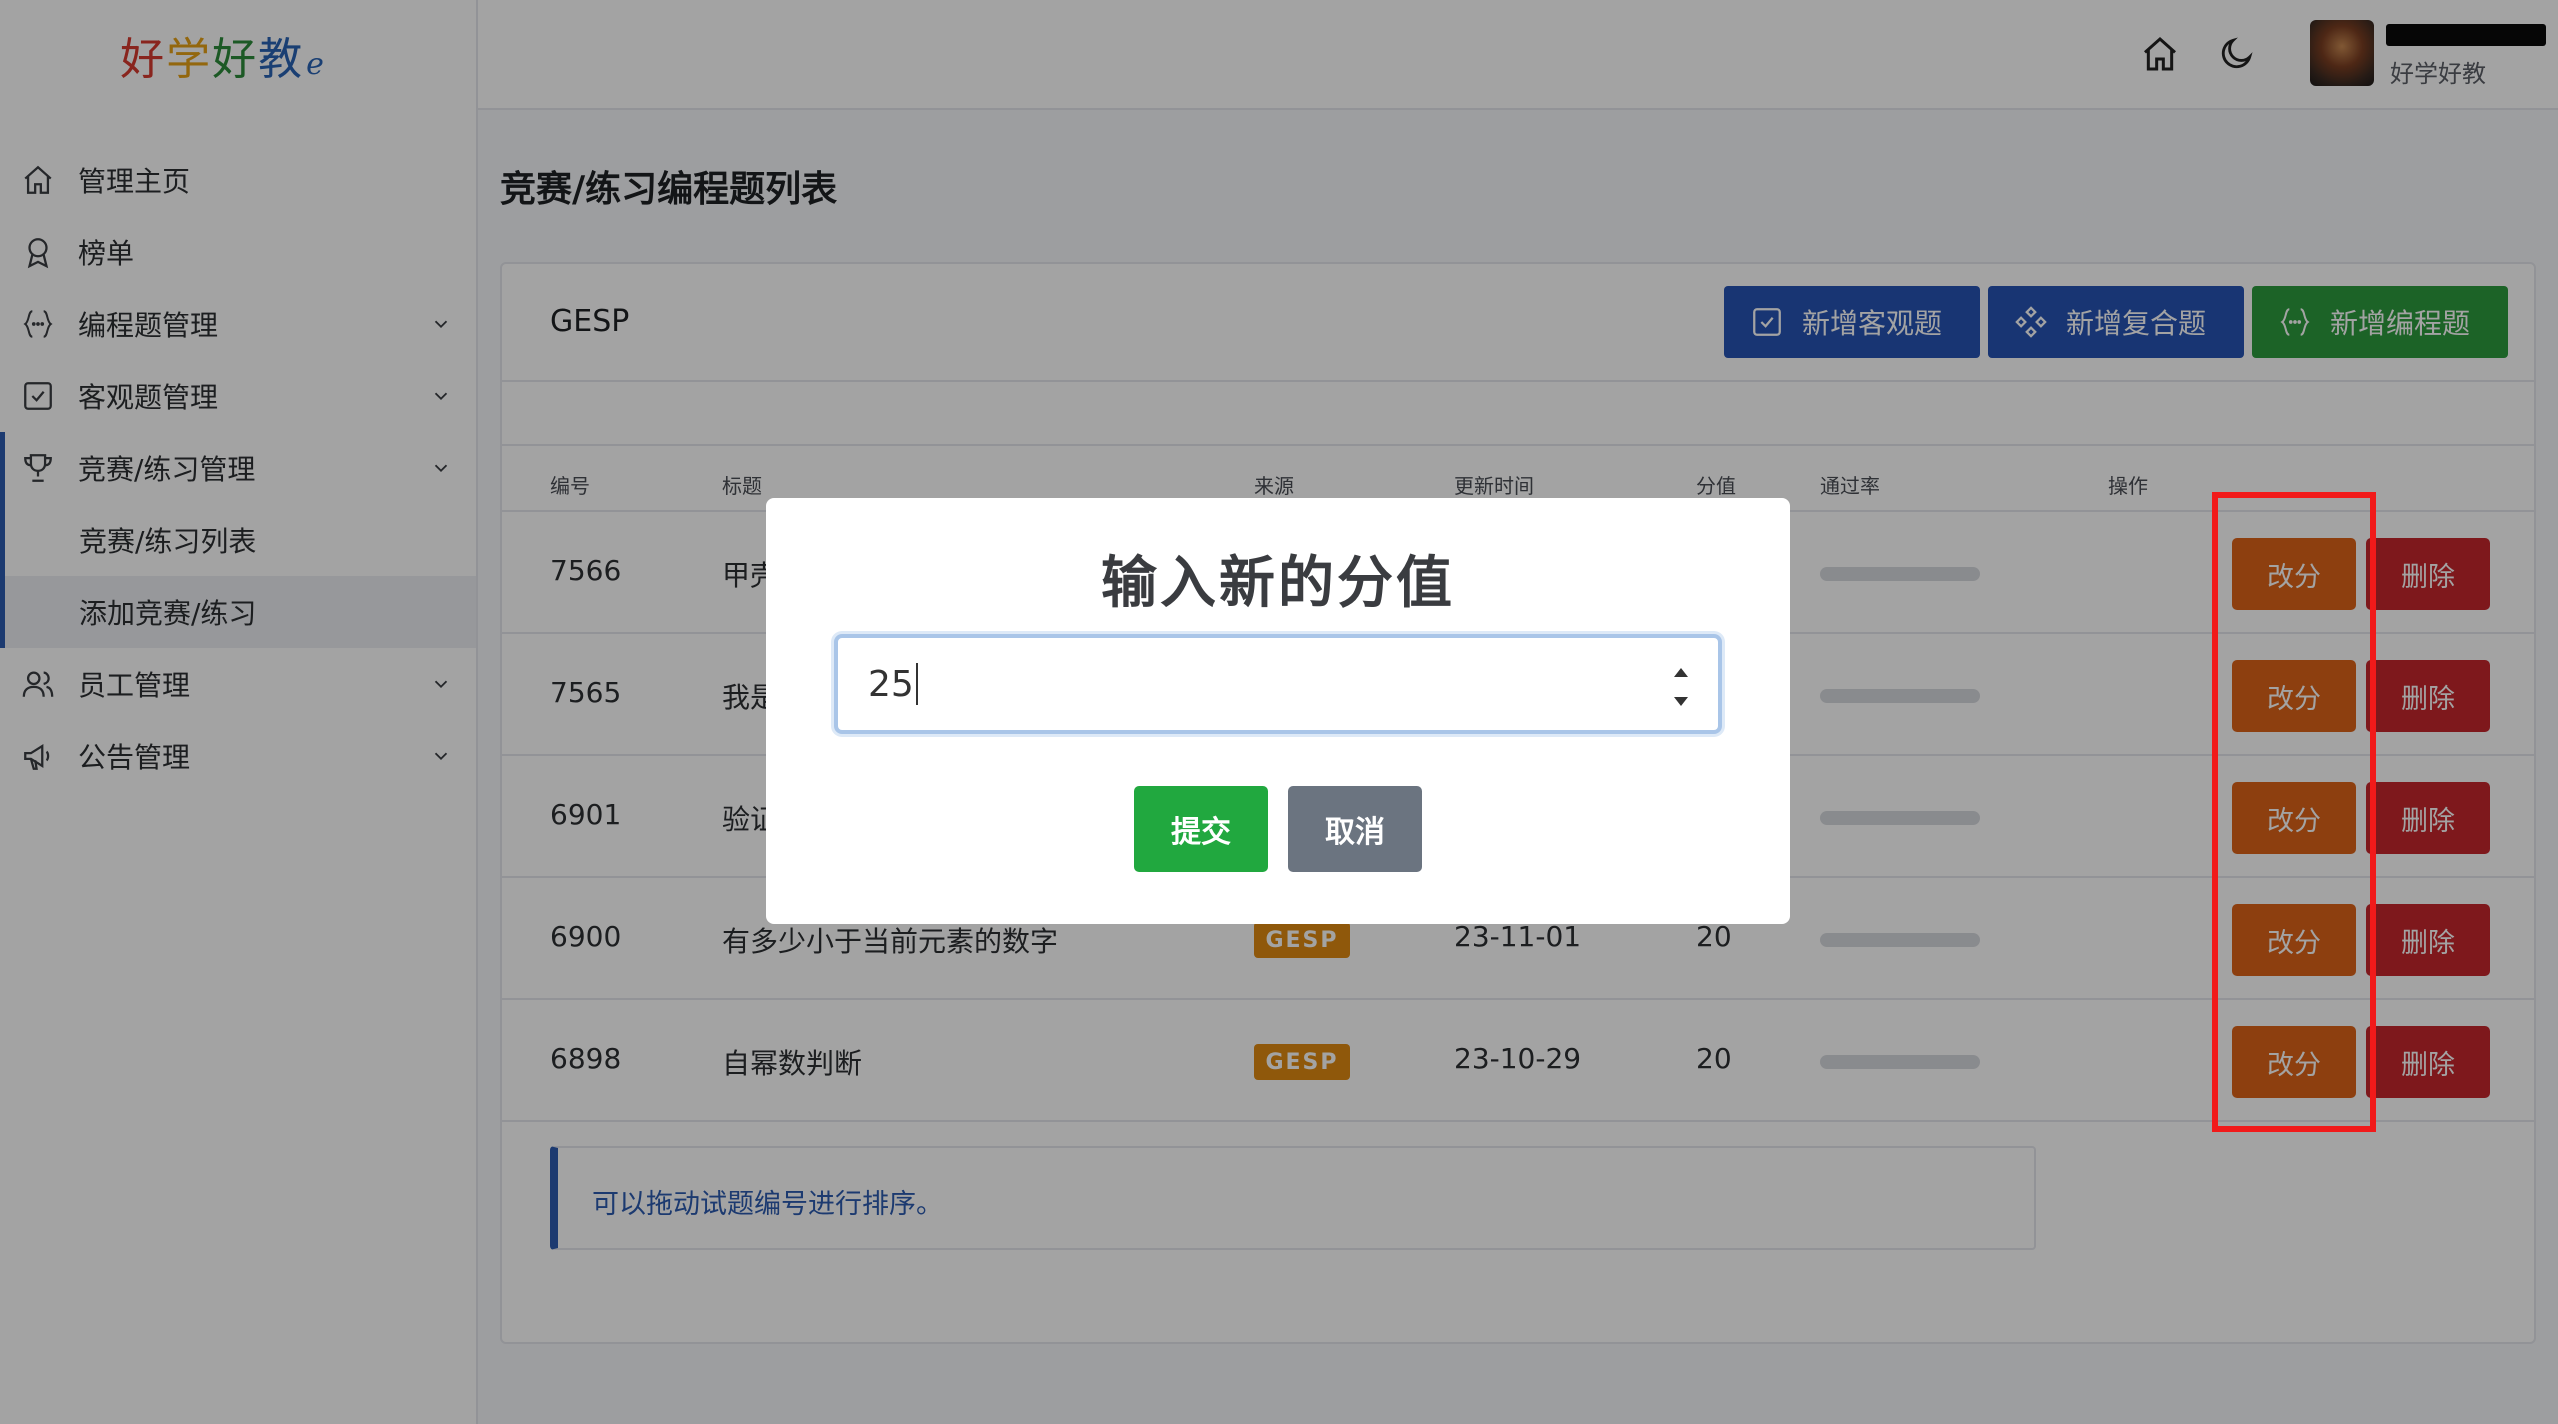 The height and width of the screenshot is (1424, 2558). Describe the element at coordinates (1681, 672) in the screenshot. I see `stepper-up-icon` at that location.